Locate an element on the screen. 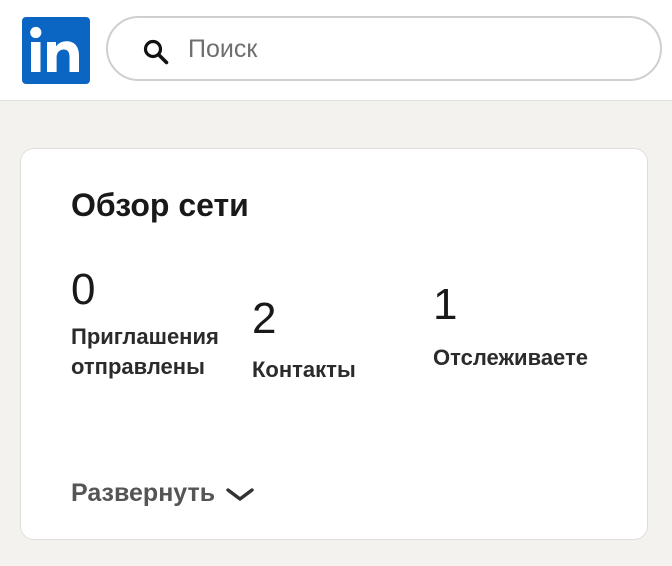 The width and height of the screenshot is (672, 566). stat-value: 2 is located at coordinates (264, 318).